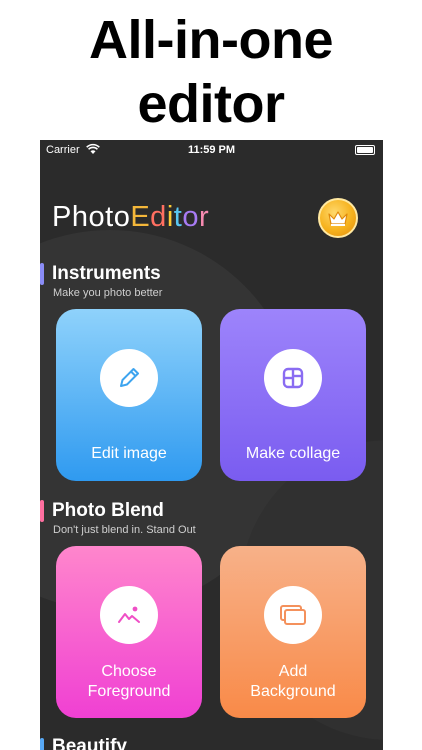 The image size is (422, 750). Describe the element at coordinates (129, 671) in the screenshot. I see `choose-foreground-label-line-1: Choose` at that location.